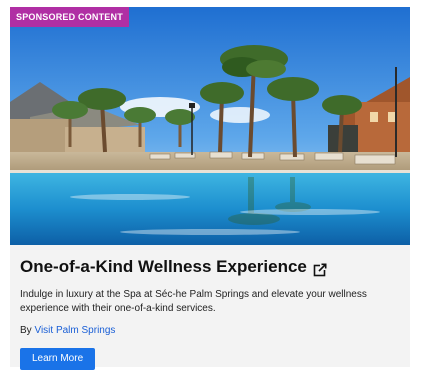 The image size is (422, 370). Describe the element at coordinates (69, 17) in the screenshot. I see `sponsored-badge: SPONSORED CONTENT` at that location.